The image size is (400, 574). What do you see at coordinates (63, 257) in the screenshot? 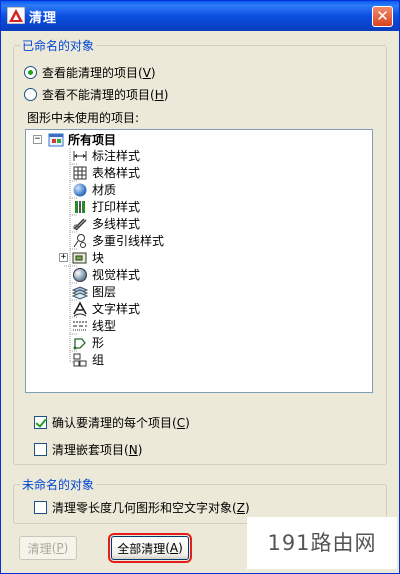
I see `tree-item-block-expand-icon: +` at bounding box center [63, 257].